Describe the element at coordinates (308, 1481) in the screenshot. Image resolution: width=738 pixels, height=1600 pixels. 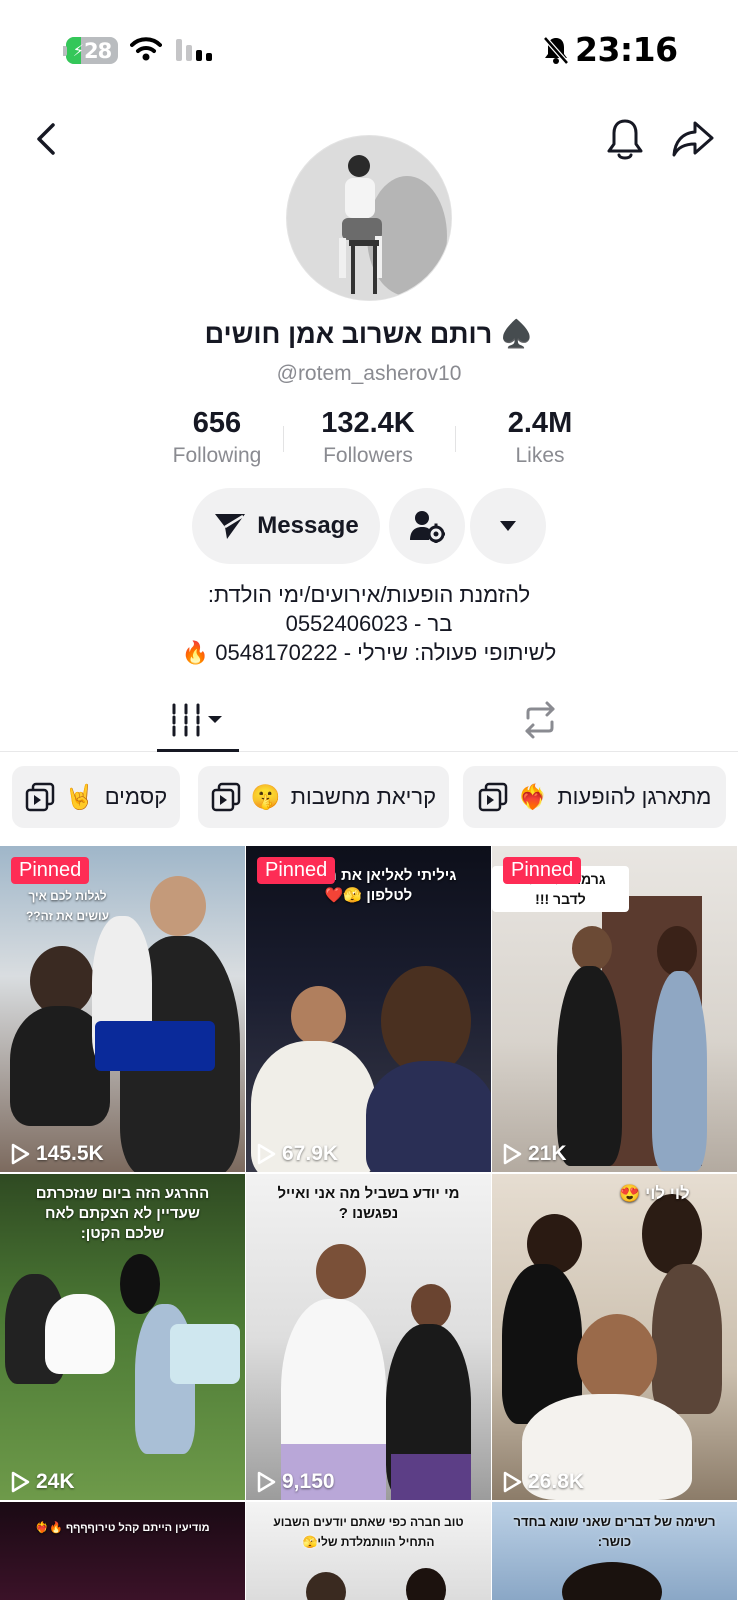
I see `view-count: 9,150` at that location.